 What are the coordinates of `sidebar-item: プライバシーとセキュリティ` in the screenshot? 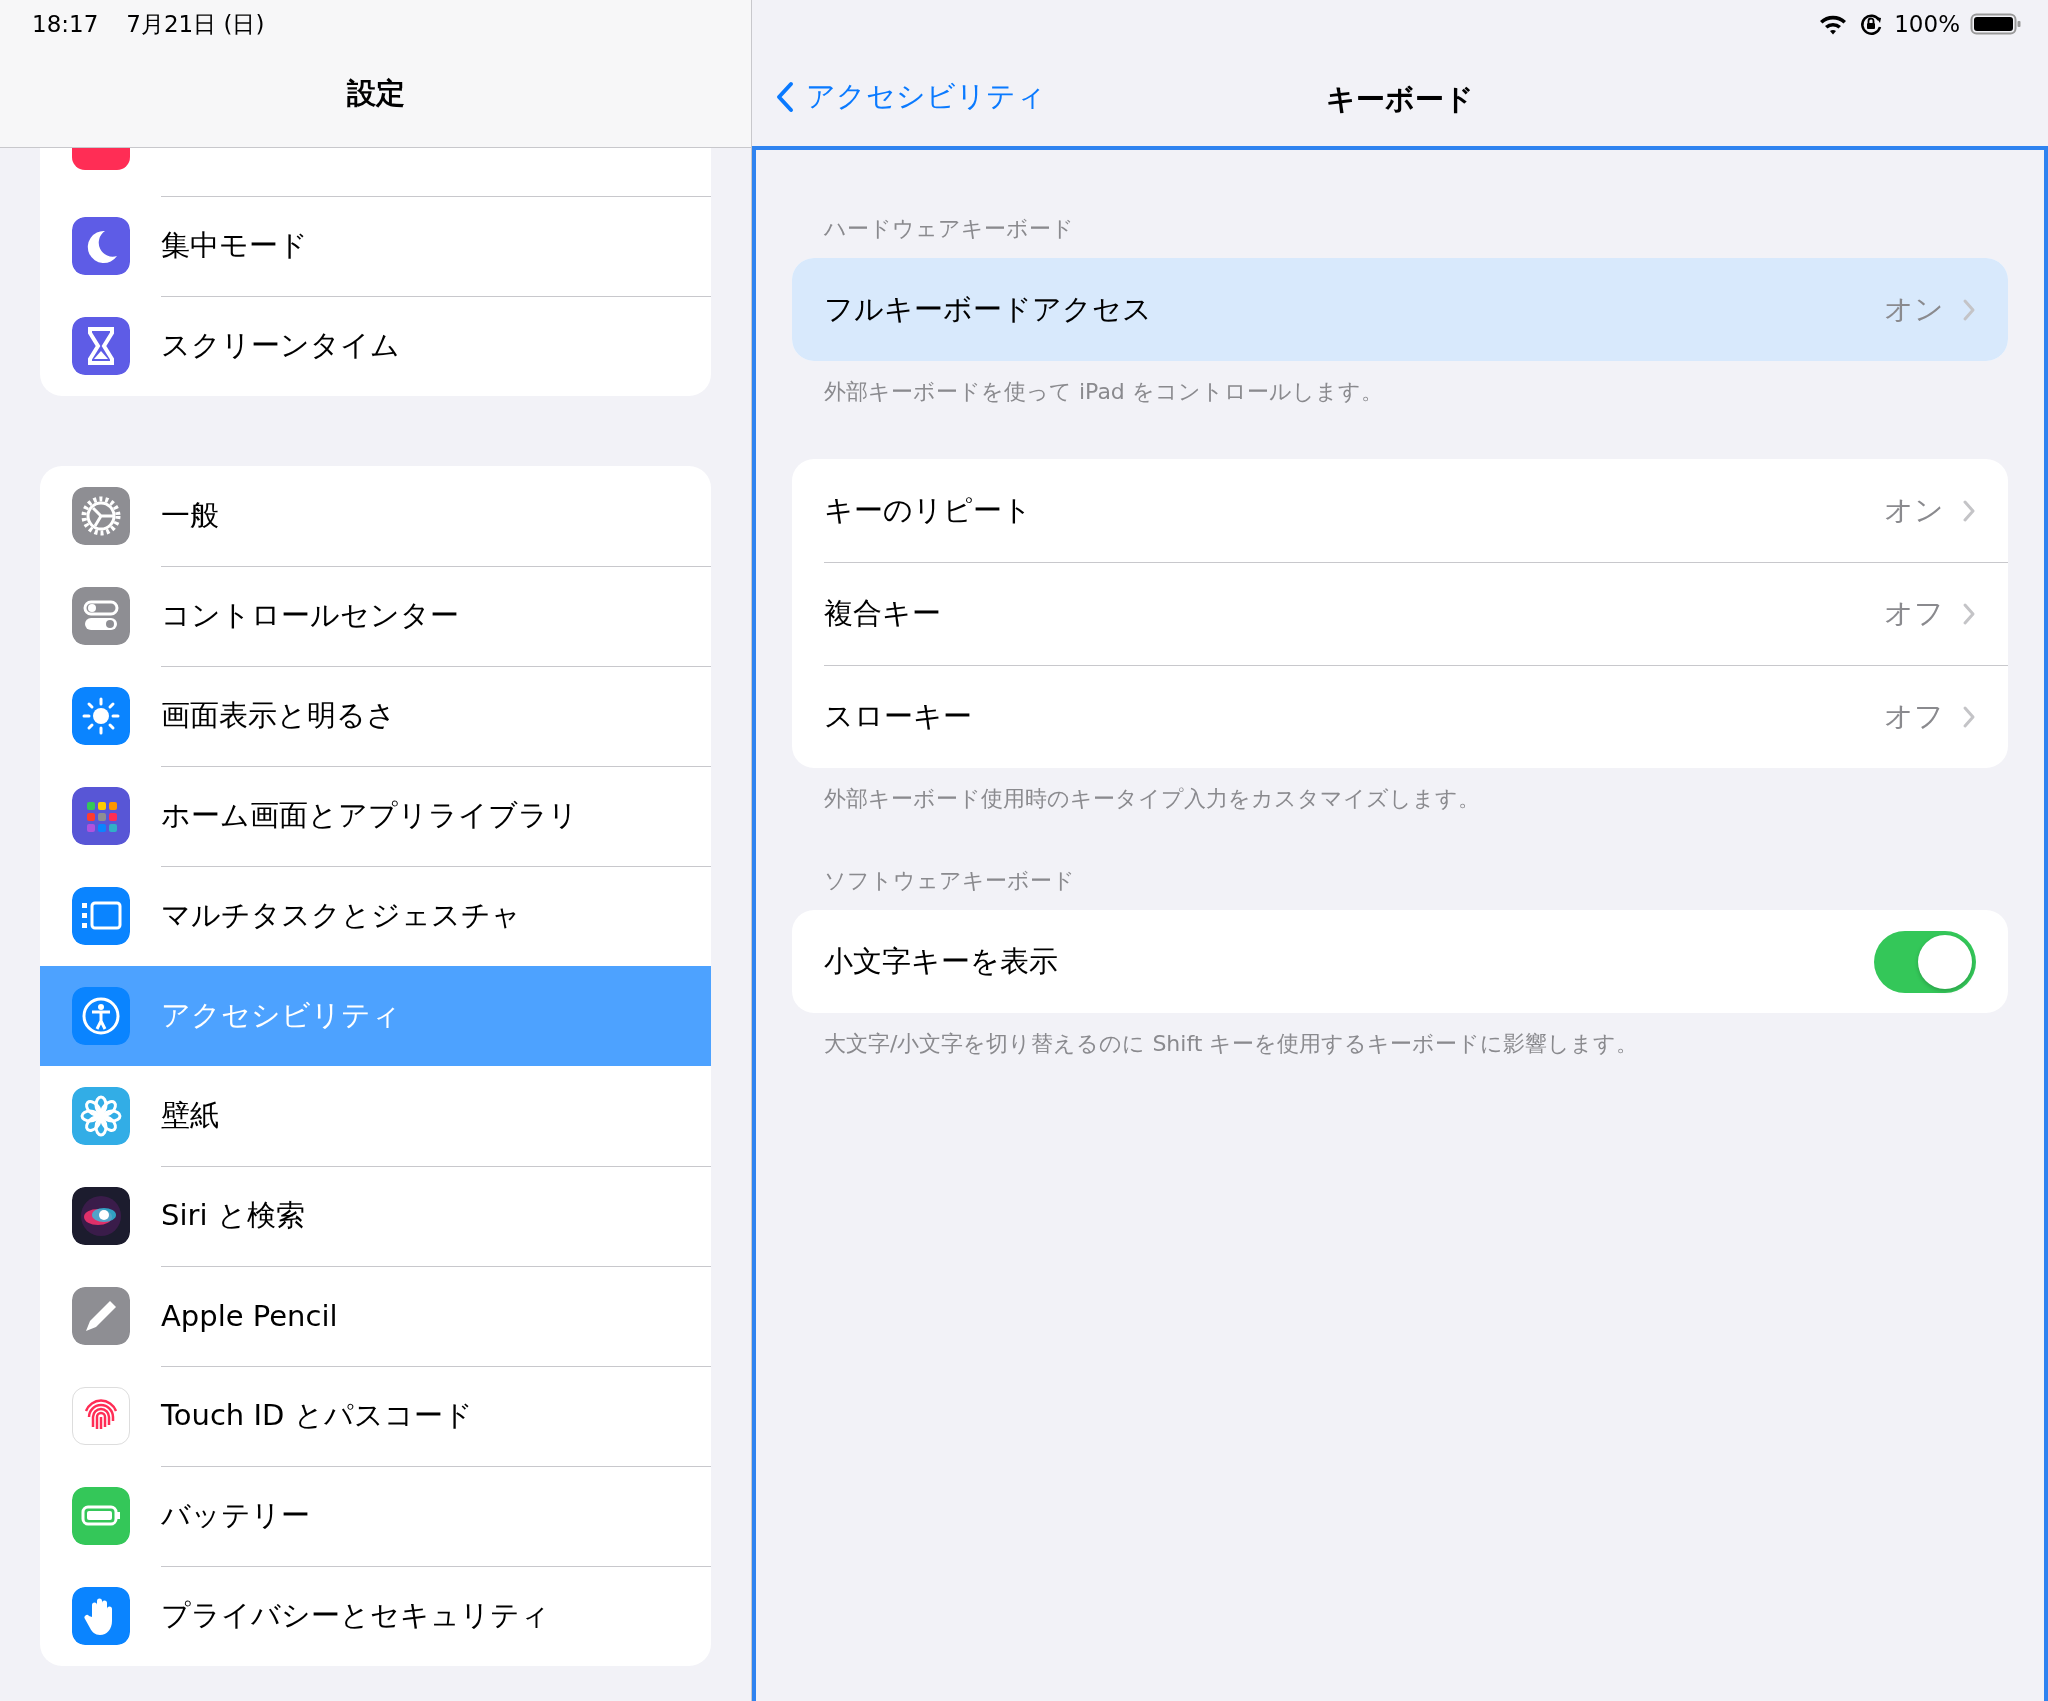 It's located at (375, 1616).